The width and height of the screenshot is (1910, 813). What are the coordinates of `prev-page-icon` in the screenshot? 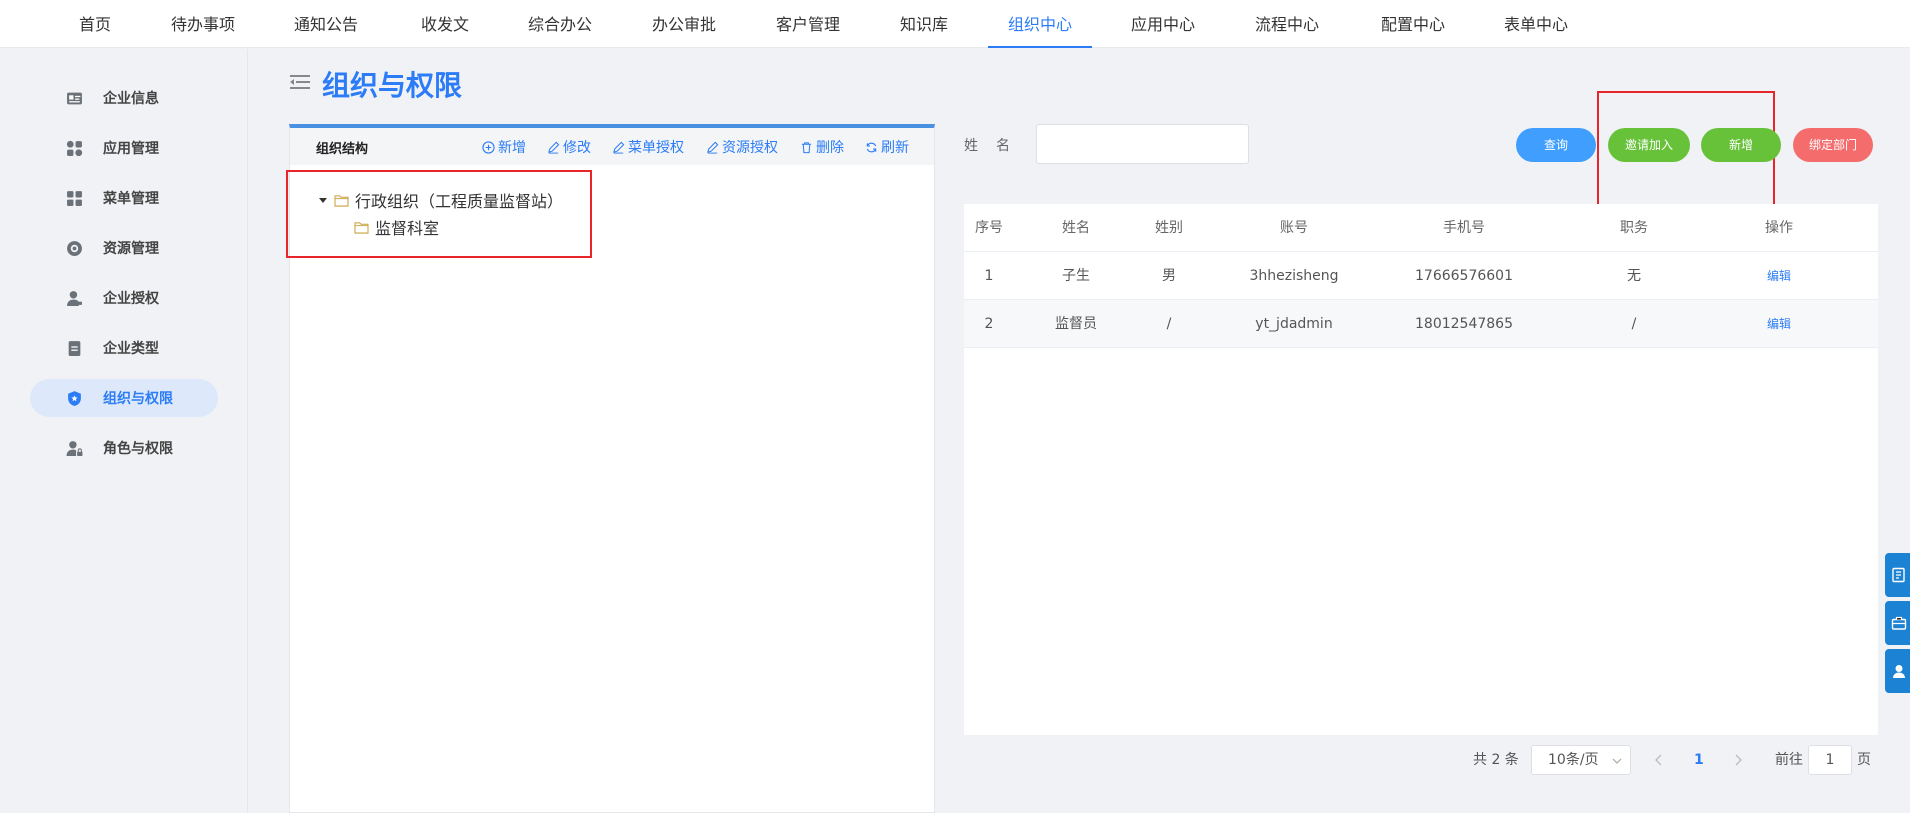 It's located at (1659, 760).